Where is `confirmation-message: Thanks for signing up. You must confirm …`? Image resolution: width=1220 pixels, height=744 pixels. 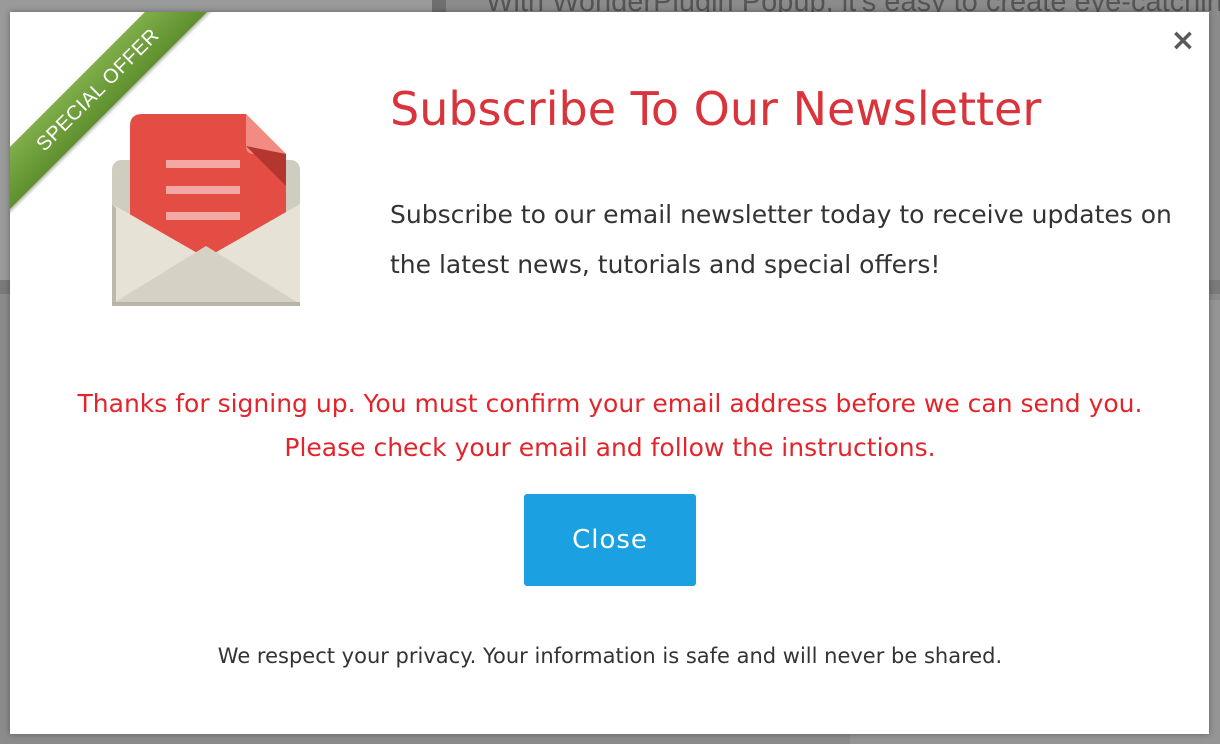 confirmation-message: Thanks for signing up. You must confirm … is located at coordinates (610, 425).